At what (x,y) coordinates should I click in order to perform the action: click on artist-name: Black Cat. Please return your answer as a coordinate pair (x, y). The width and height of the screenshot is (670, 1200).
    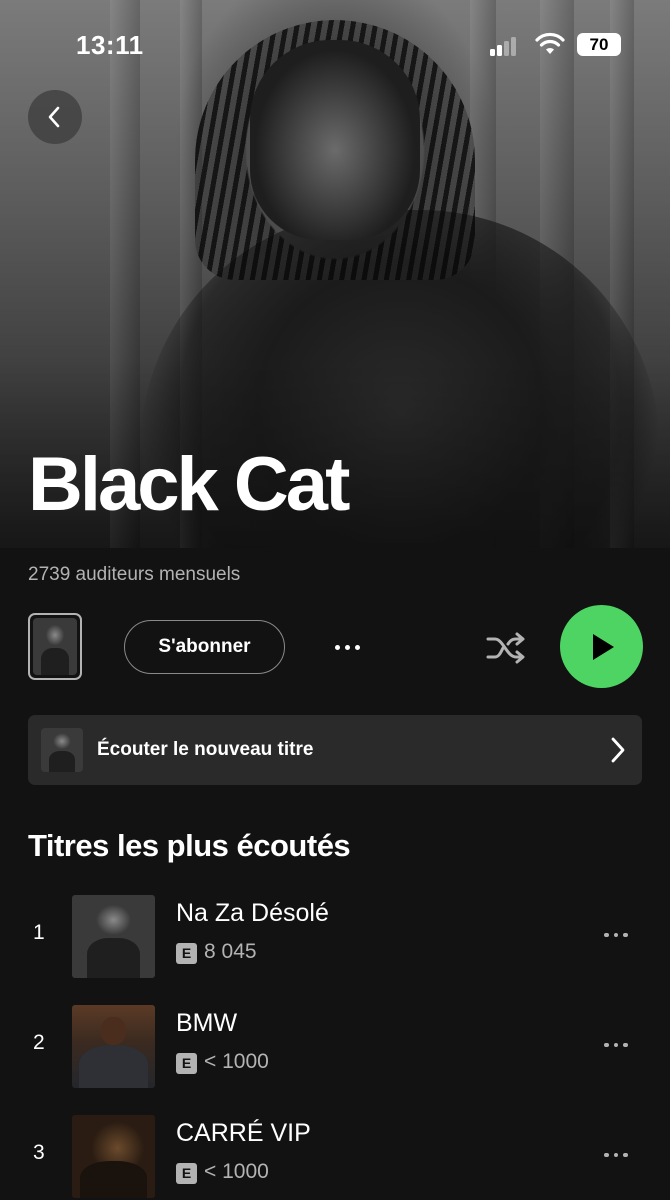
    Looking at the image, I should click on (189, 484).